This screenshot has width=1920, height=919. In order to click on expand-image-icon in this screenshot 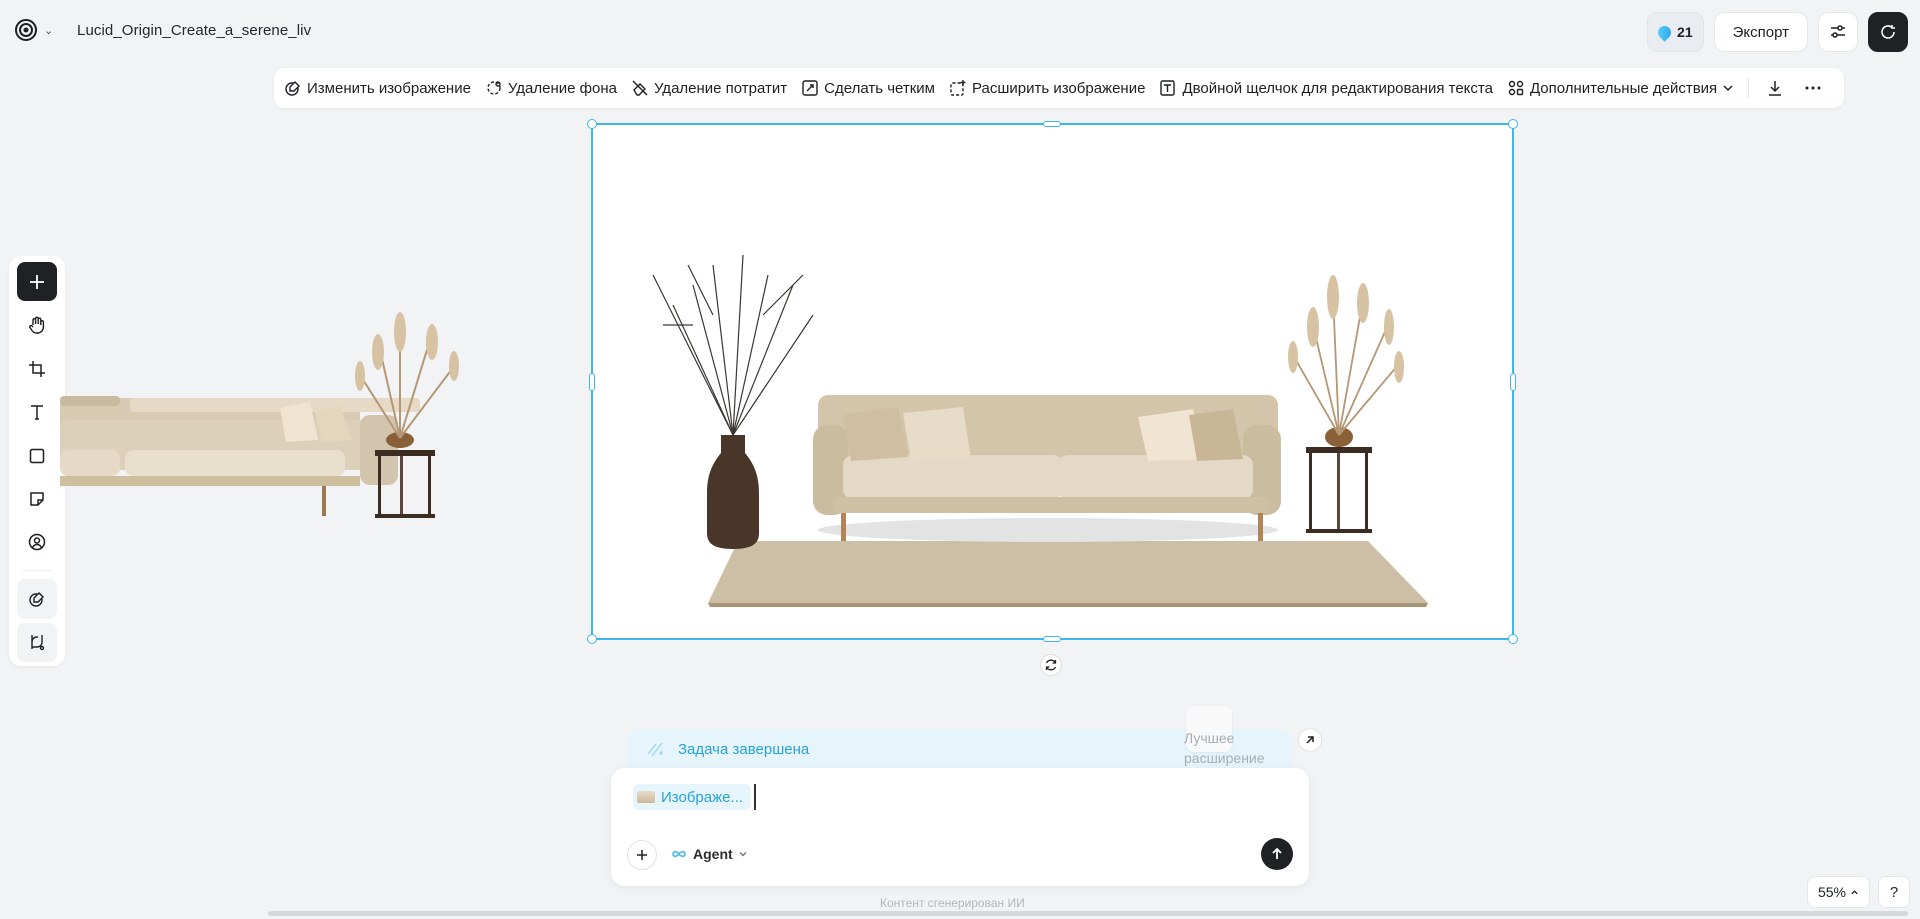, I will do `click(958, 88)`.